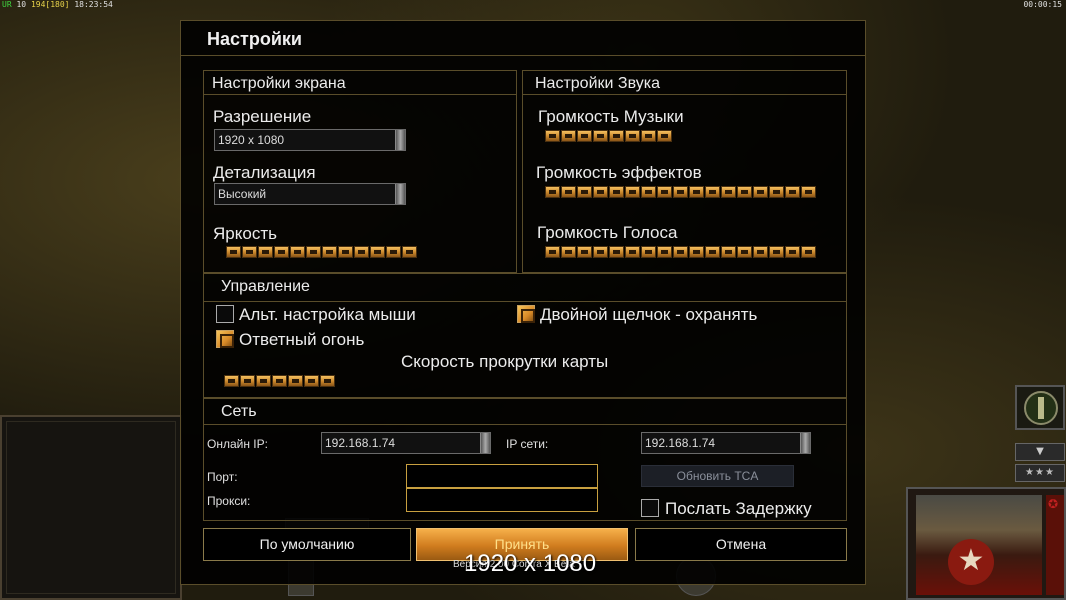 The height and width of the screenshot is (600, 1066). I want to click on effects-volume-label: Громкость эффектов, so click(619, 172).